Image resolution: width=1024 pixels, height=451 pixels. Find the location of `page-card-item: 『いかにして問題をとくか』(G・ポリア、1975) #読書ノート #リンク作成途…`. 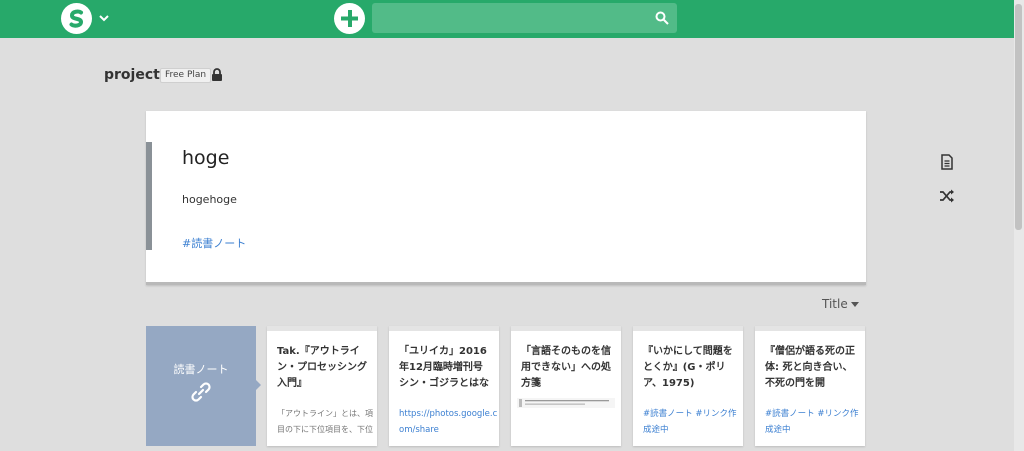

page-card-item: 『いかにして問題をとくか』(G・ポリア、1975) #読書ノート #リンク作成途… is located at coordinates (688, 386).